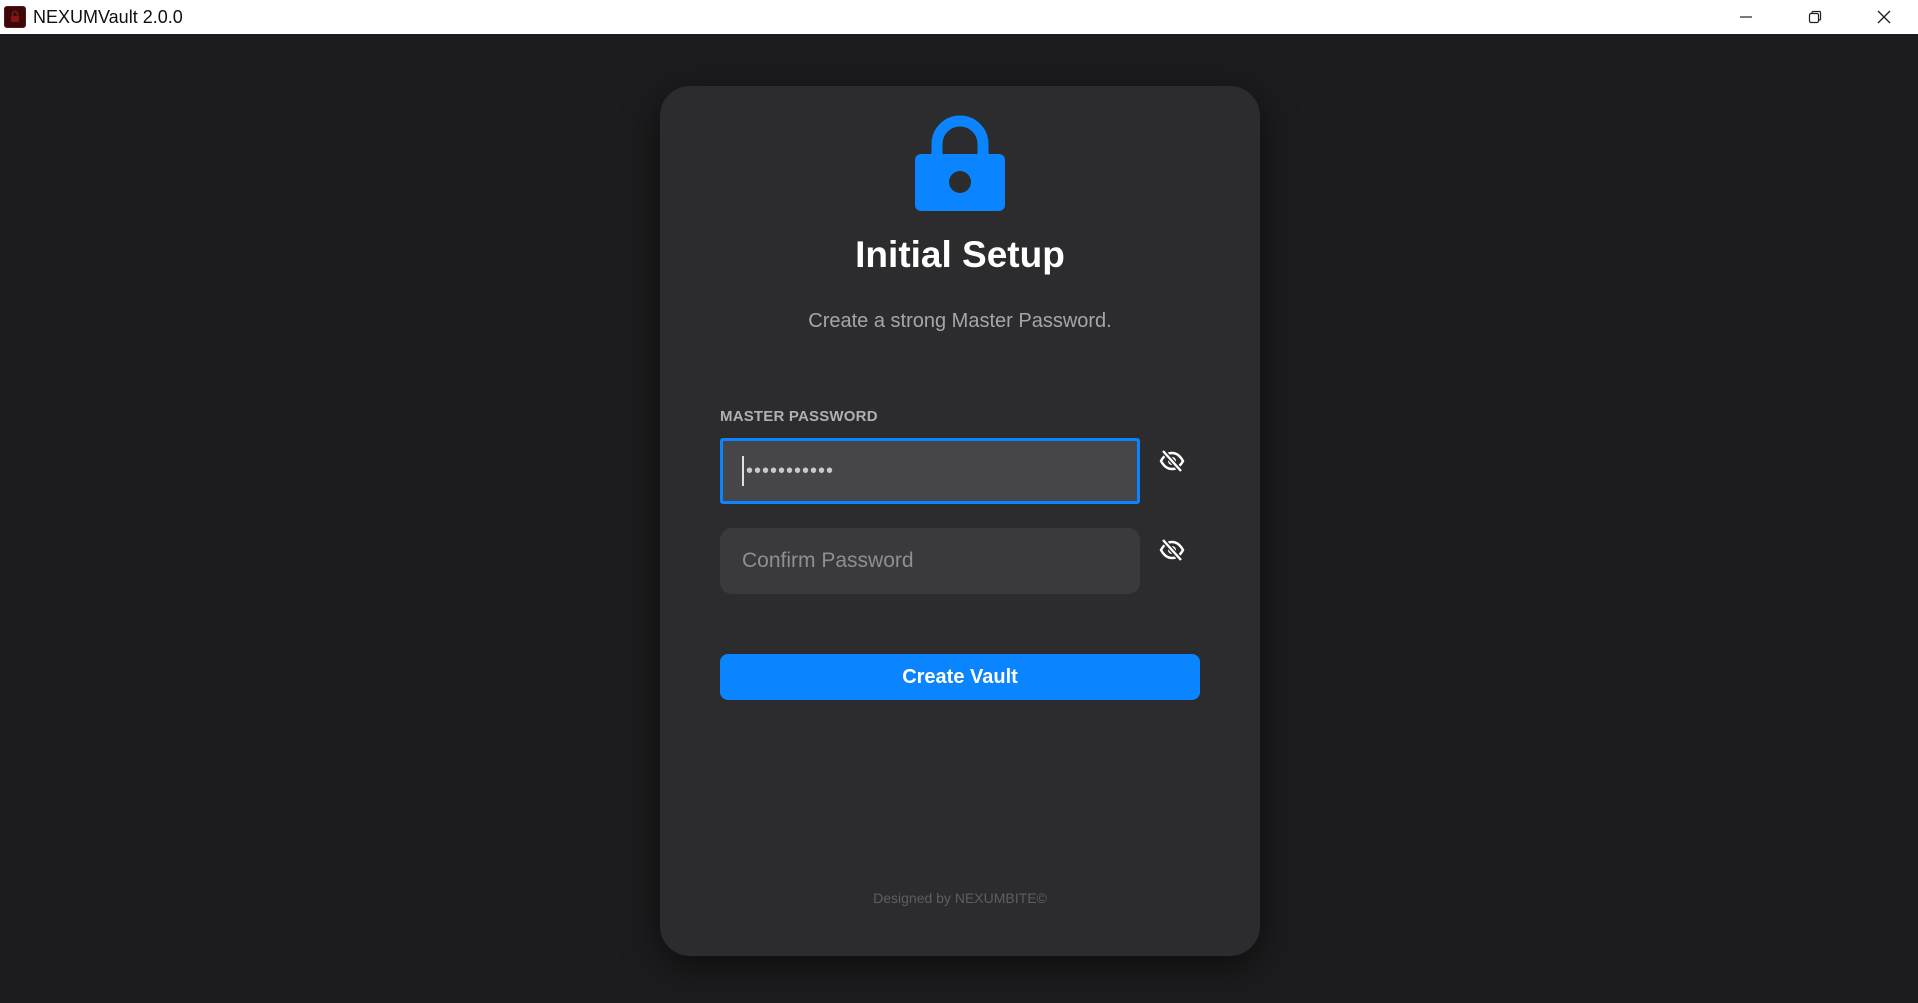 Image resolution: width=1918 pixels, height=1003 pixels. I want to click on text-caret, so click(743, 471).